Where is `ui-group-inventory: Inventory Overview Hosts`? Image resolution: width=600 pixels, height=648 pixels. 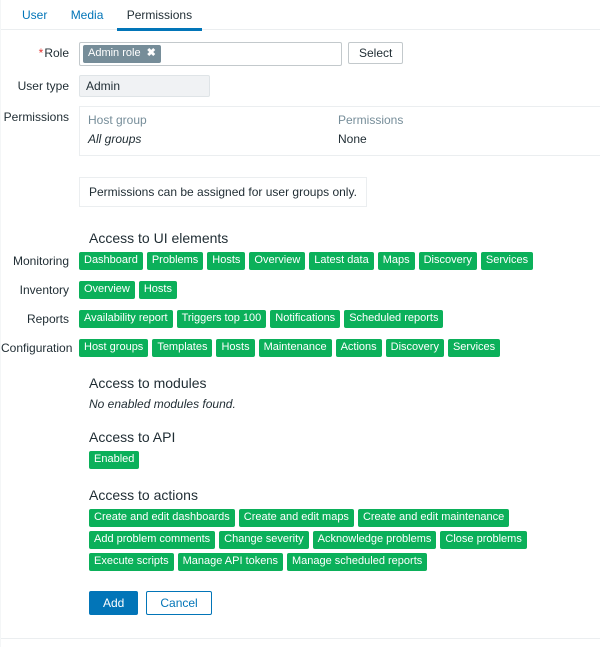
ui-group-inventory: Inventory Overview Hosts is located at coordinates (300, 290).